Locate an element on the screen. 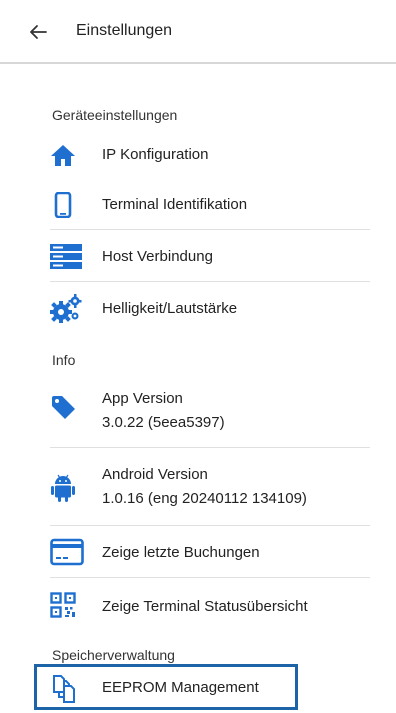  settings-item-label: Helligkeit/Lautstärke is located at coordinates (170, 308).